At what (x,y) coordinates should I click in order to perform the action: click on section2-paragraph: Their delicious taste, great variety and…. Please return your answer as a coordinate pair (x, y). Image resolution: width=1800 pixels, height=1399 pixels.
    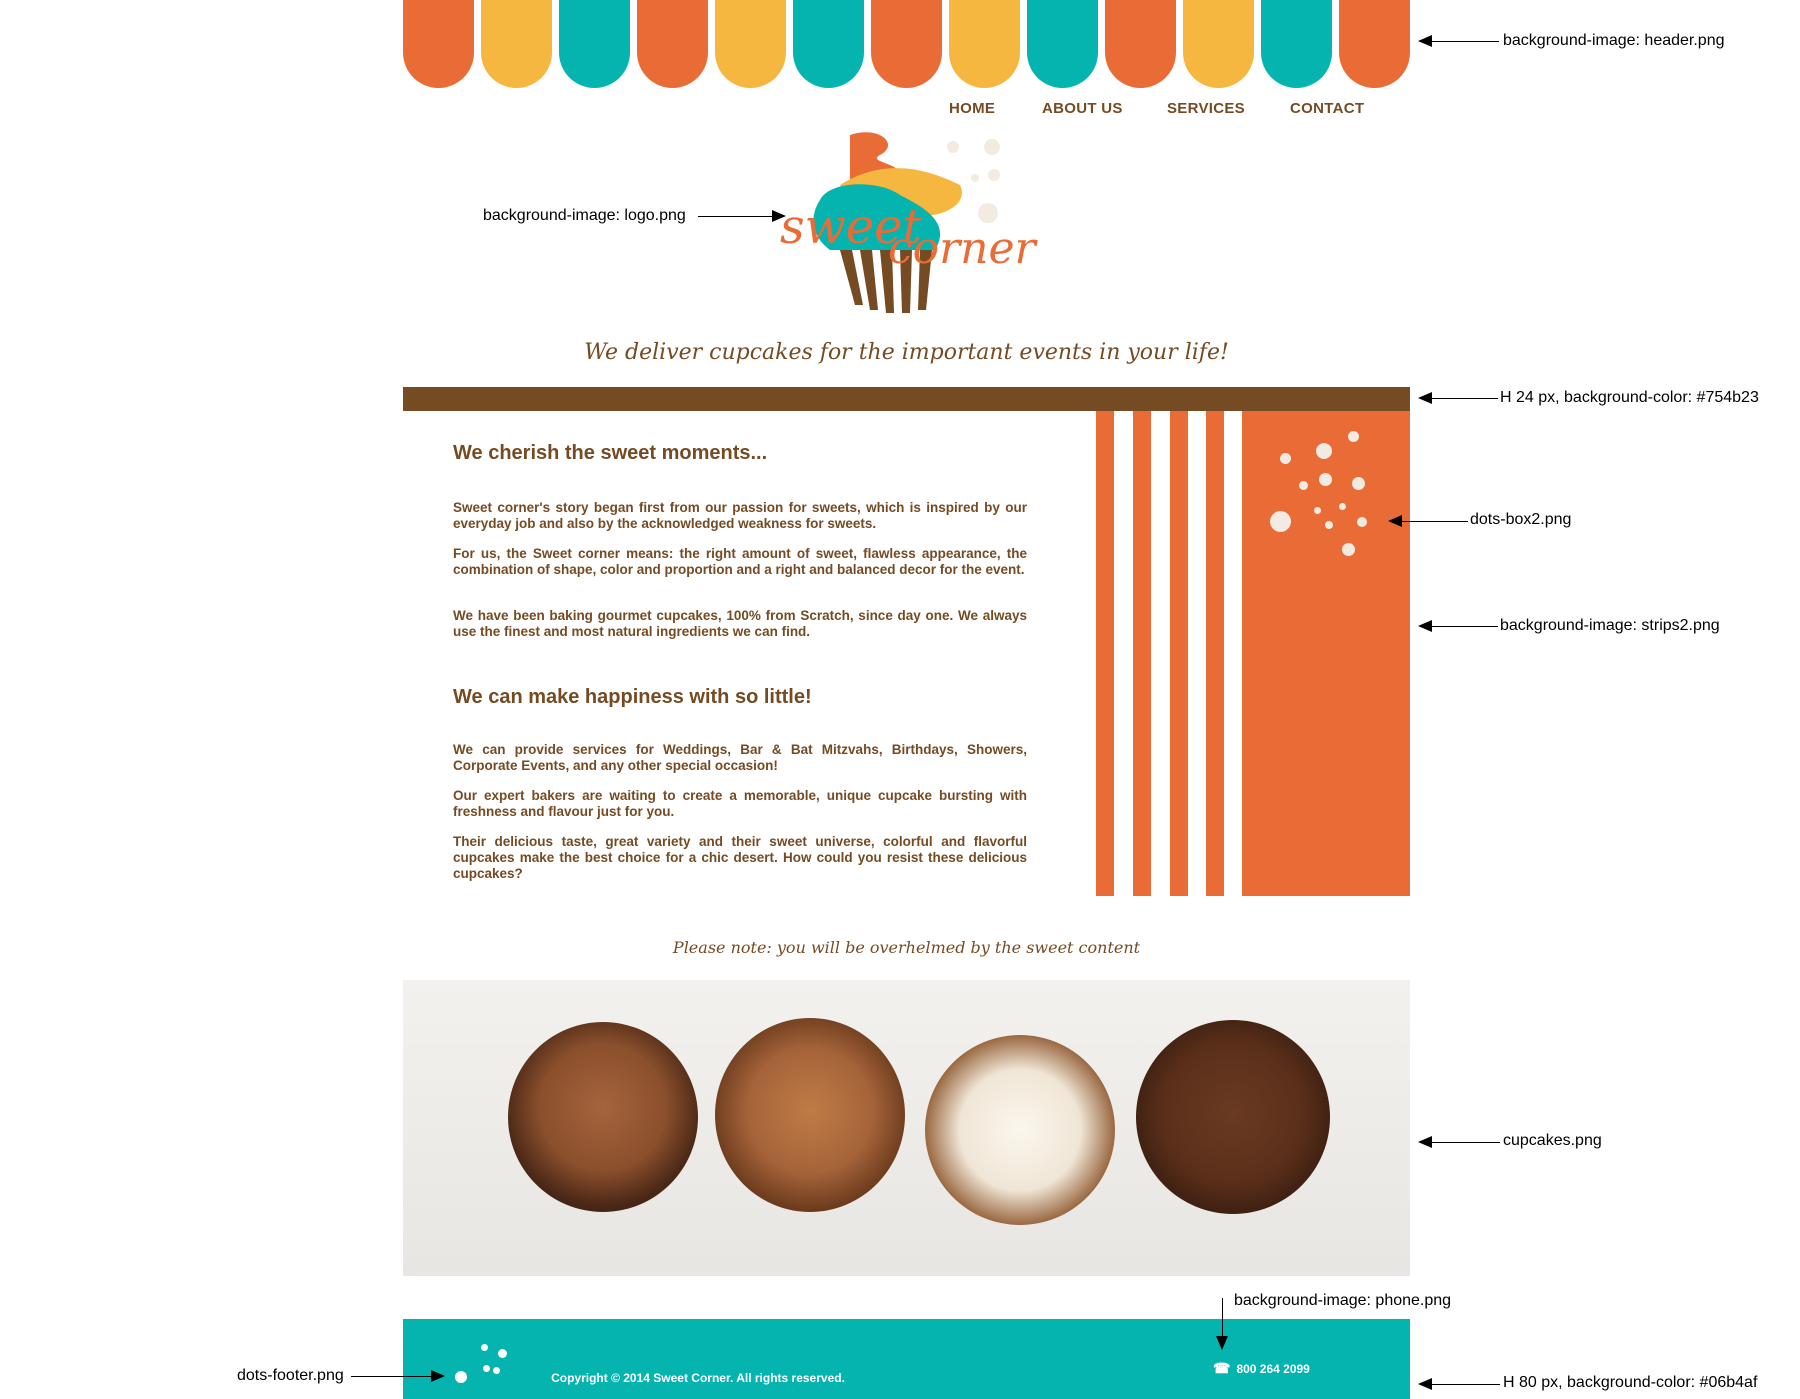
    Looking at the image, I should click on (740, 857).